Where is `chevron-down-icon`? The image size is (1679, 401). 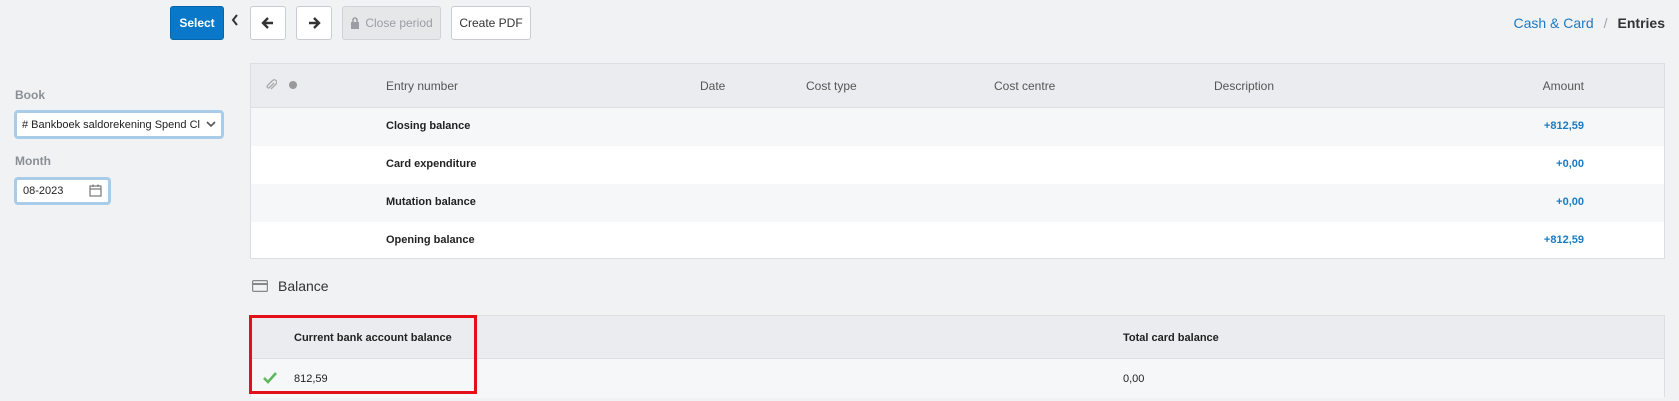 chevron-down-icon is located at coordinates (210, 124).